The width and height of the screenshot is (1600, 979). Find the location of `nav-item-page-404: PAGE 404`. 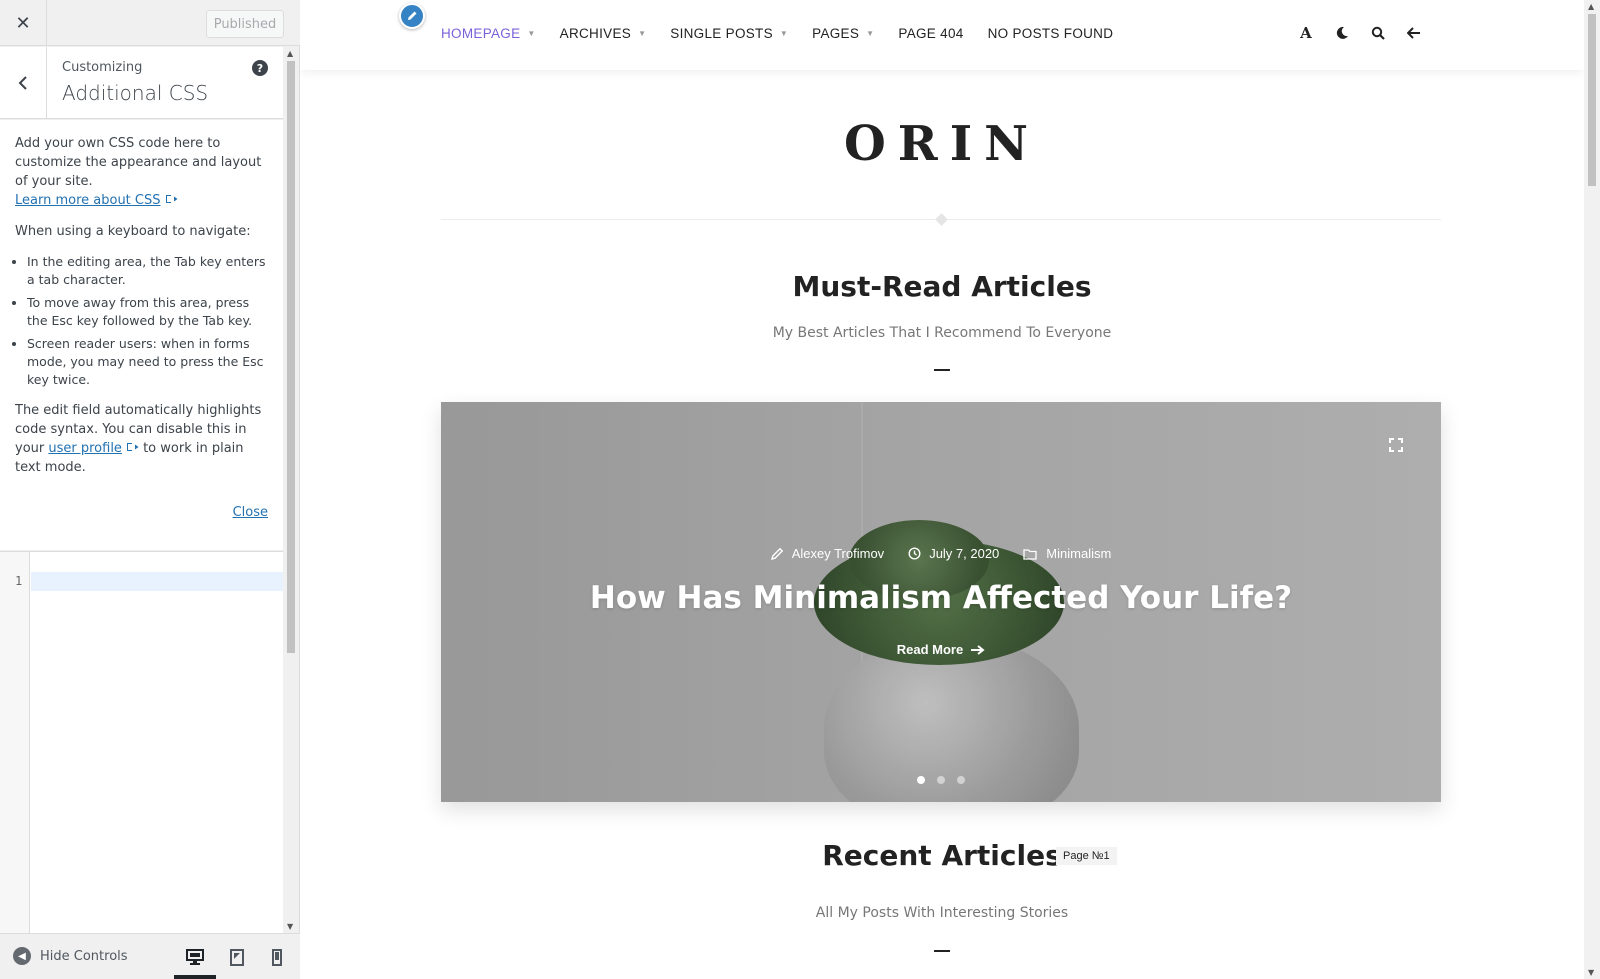

nav-item-page-404: PAGE 404 is located at coordinates (930, 33).